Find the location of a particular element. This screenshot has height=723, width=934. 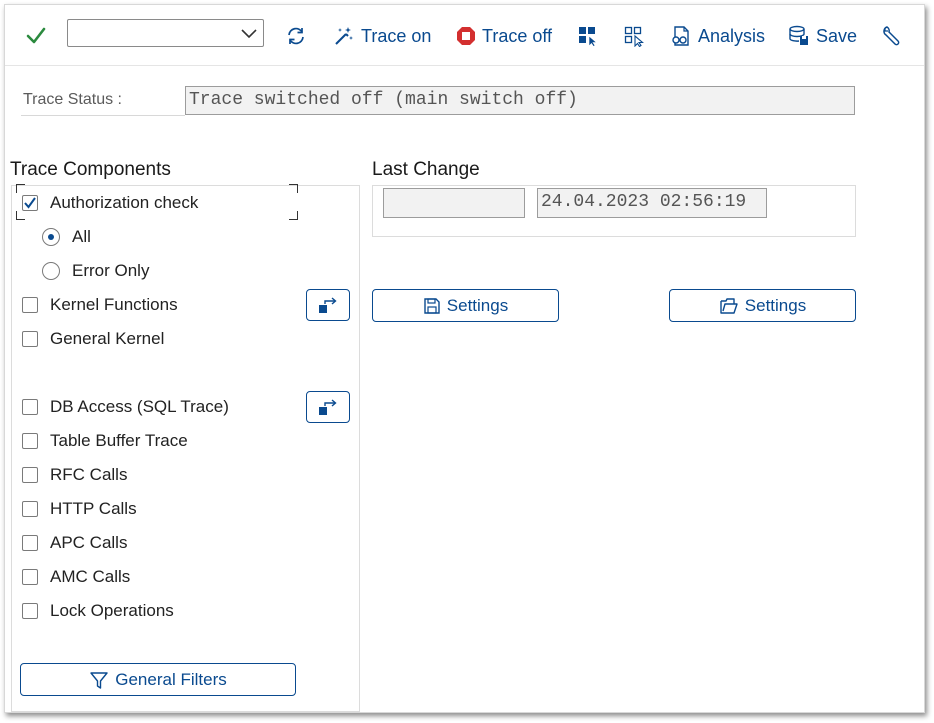

kernel-details-button is located at coordinates (328, 305).